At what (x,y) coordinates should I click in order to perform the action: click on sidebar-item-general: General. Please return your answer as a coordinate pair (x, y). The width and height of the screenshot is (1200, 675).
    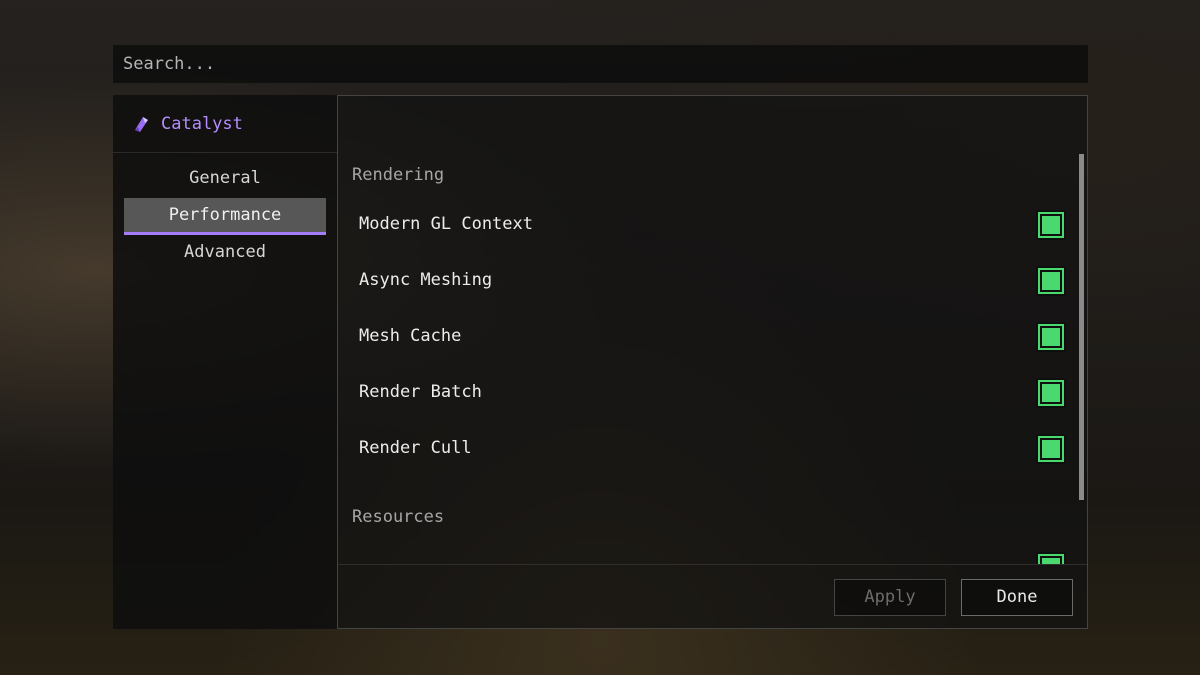
    Looking at the image, I should click on (225, 179).